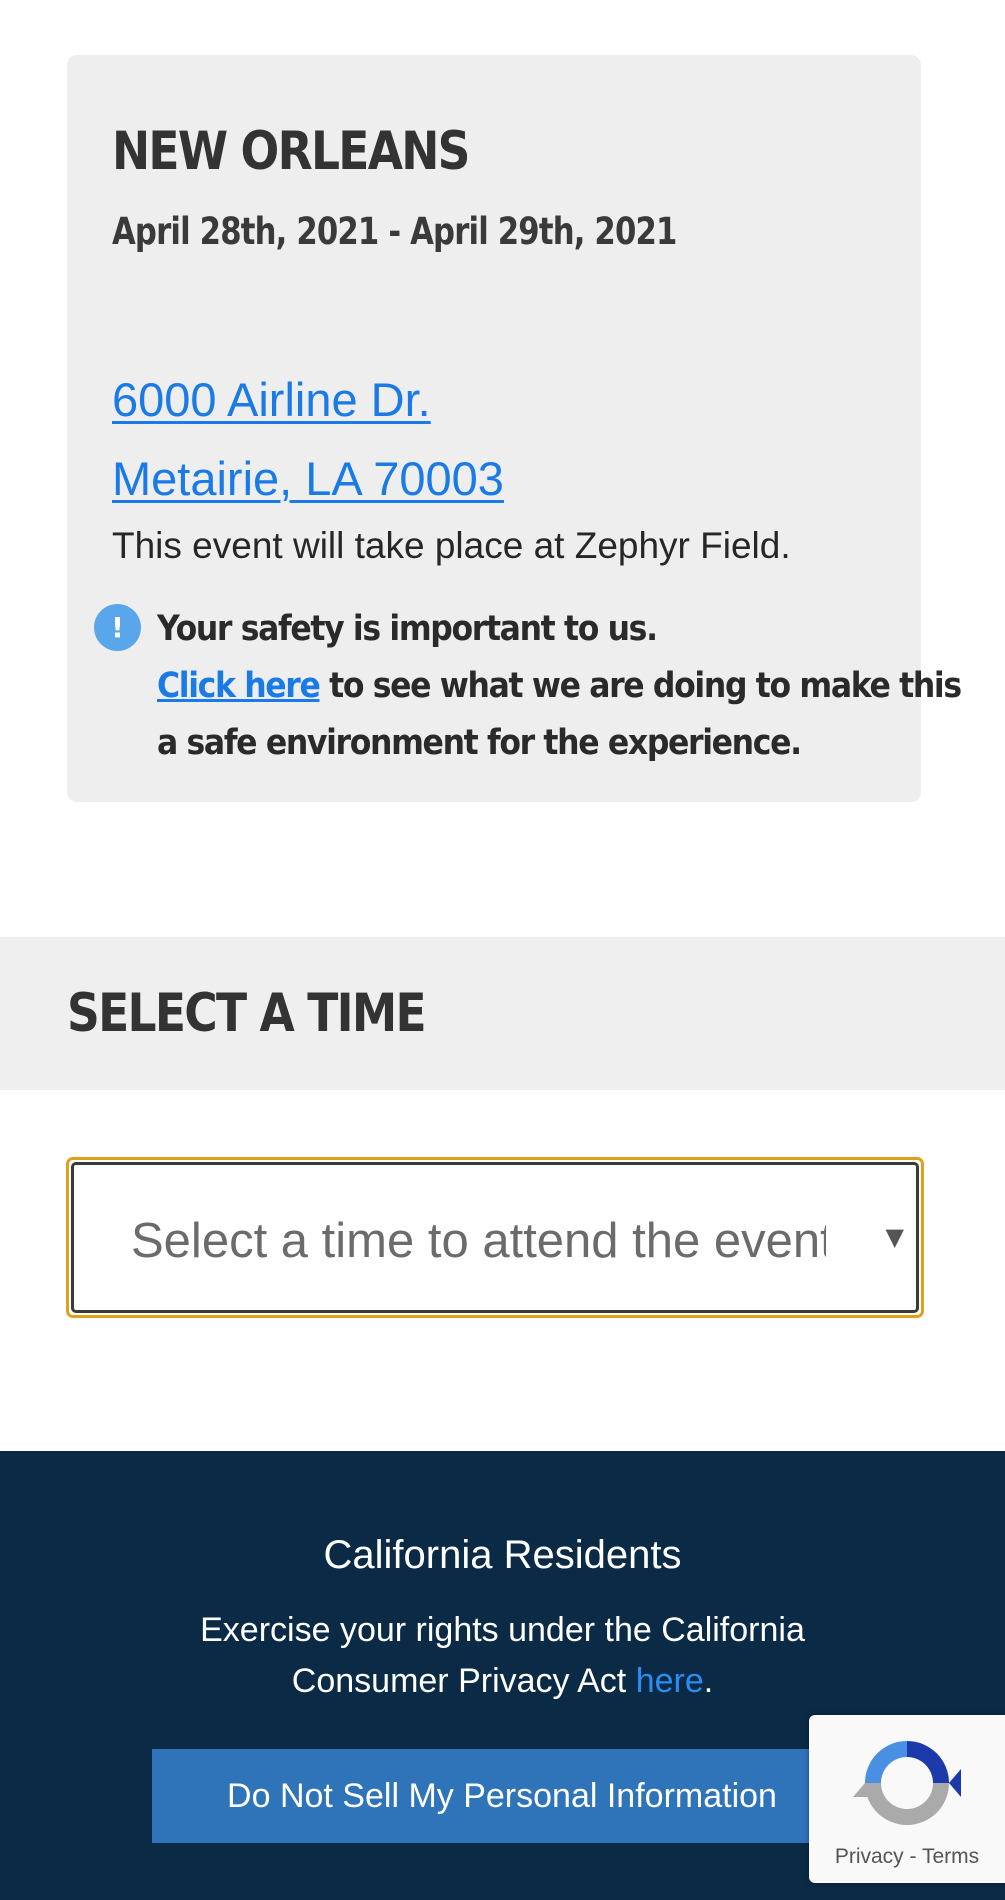  I want to click on recaptcha-terms-link: Terms, so click(950, 1856).